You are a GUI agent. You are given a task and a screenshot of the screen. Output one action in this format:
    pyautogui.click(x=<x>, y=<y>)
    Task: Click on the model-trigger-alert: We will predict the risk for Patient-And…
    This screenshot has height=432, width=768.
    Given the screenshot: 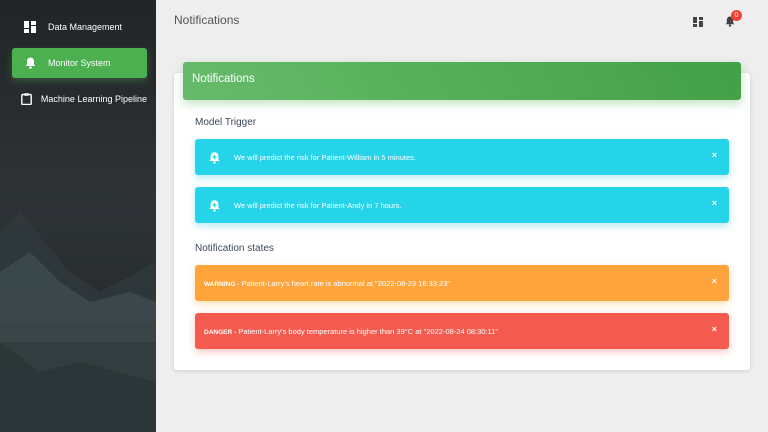 What is the action you would take?
    pyautogui.click(x=462, y=205)
    